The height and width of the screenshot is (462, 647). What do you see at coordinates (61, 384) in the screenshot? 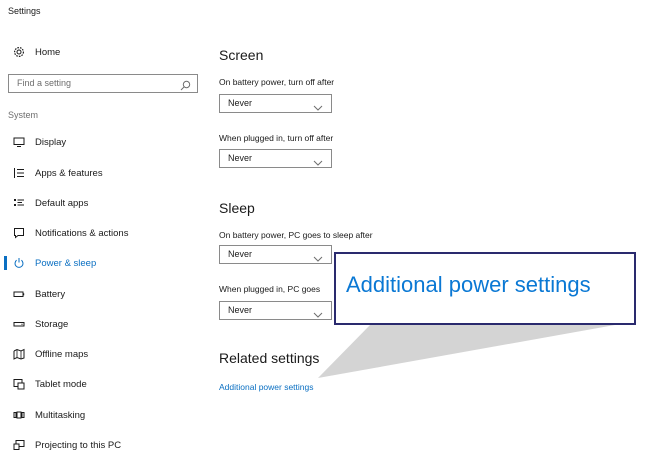
I see `sidebar-item-label: Tablet mode` at bounding box center [61, 384].